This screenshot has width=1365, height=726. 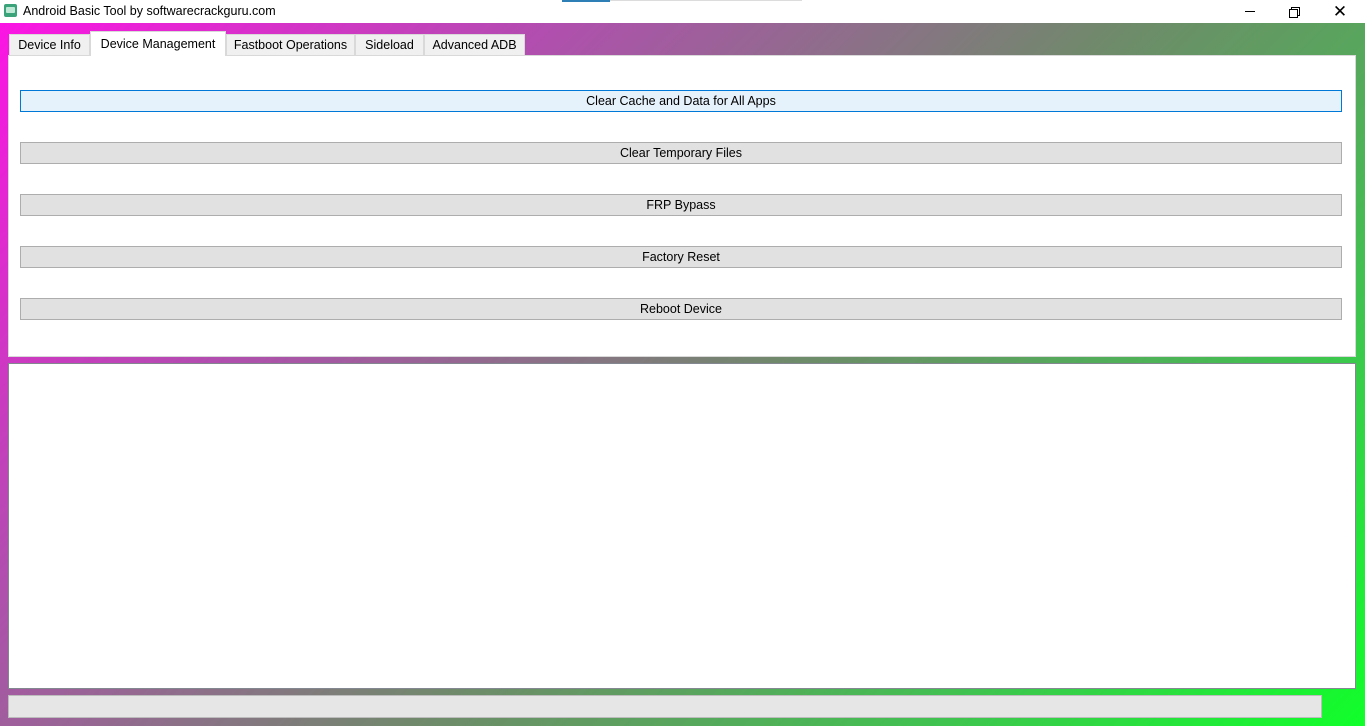 What do you see at coordinates (706, 0) in the screenshot?
I see `title-divider-line` at bounding box center [706, 0].